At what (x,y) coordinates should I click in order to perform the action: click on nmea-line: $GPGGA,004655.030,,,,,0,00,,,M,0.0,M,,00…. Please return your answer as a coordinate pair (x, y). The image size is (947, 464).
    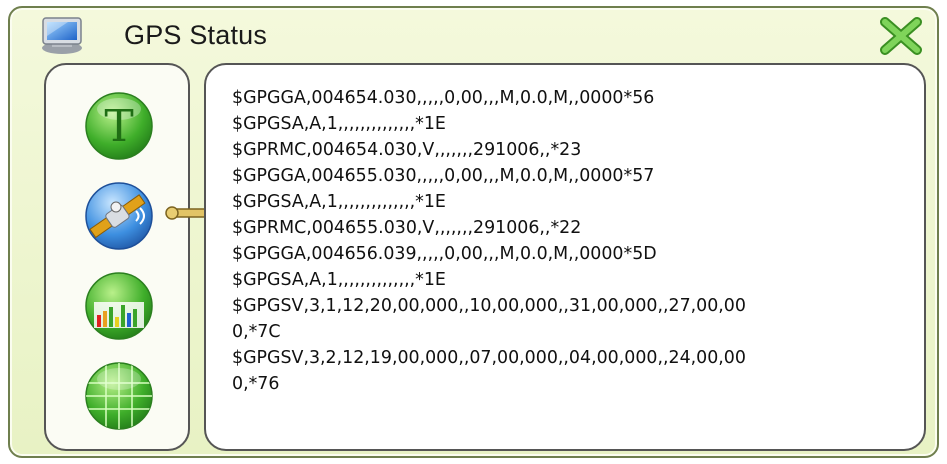
    Looking at the image, I should click on (443, 176).